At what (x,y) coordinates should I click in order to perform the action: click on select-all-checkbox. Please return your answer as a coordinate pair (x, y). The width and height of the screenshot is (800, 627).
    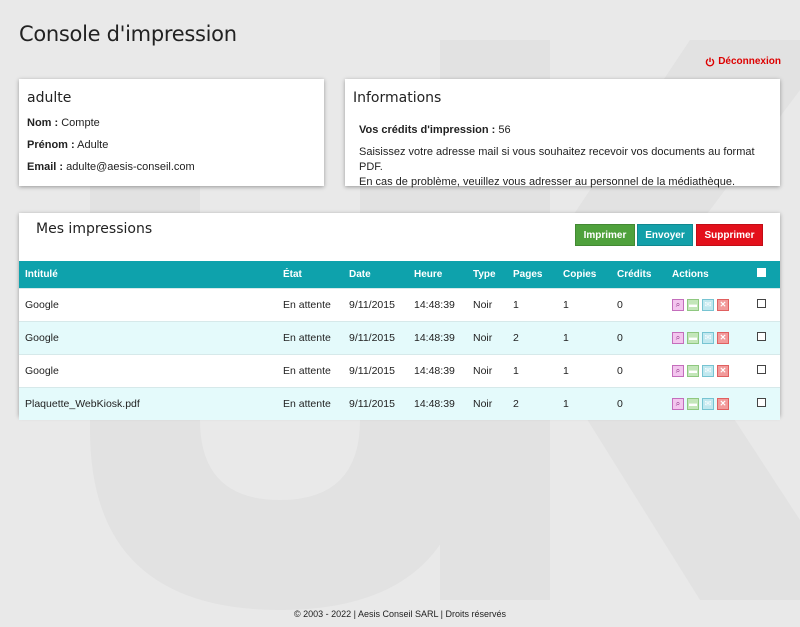
    Looking at the image, I should click on (761, 273).